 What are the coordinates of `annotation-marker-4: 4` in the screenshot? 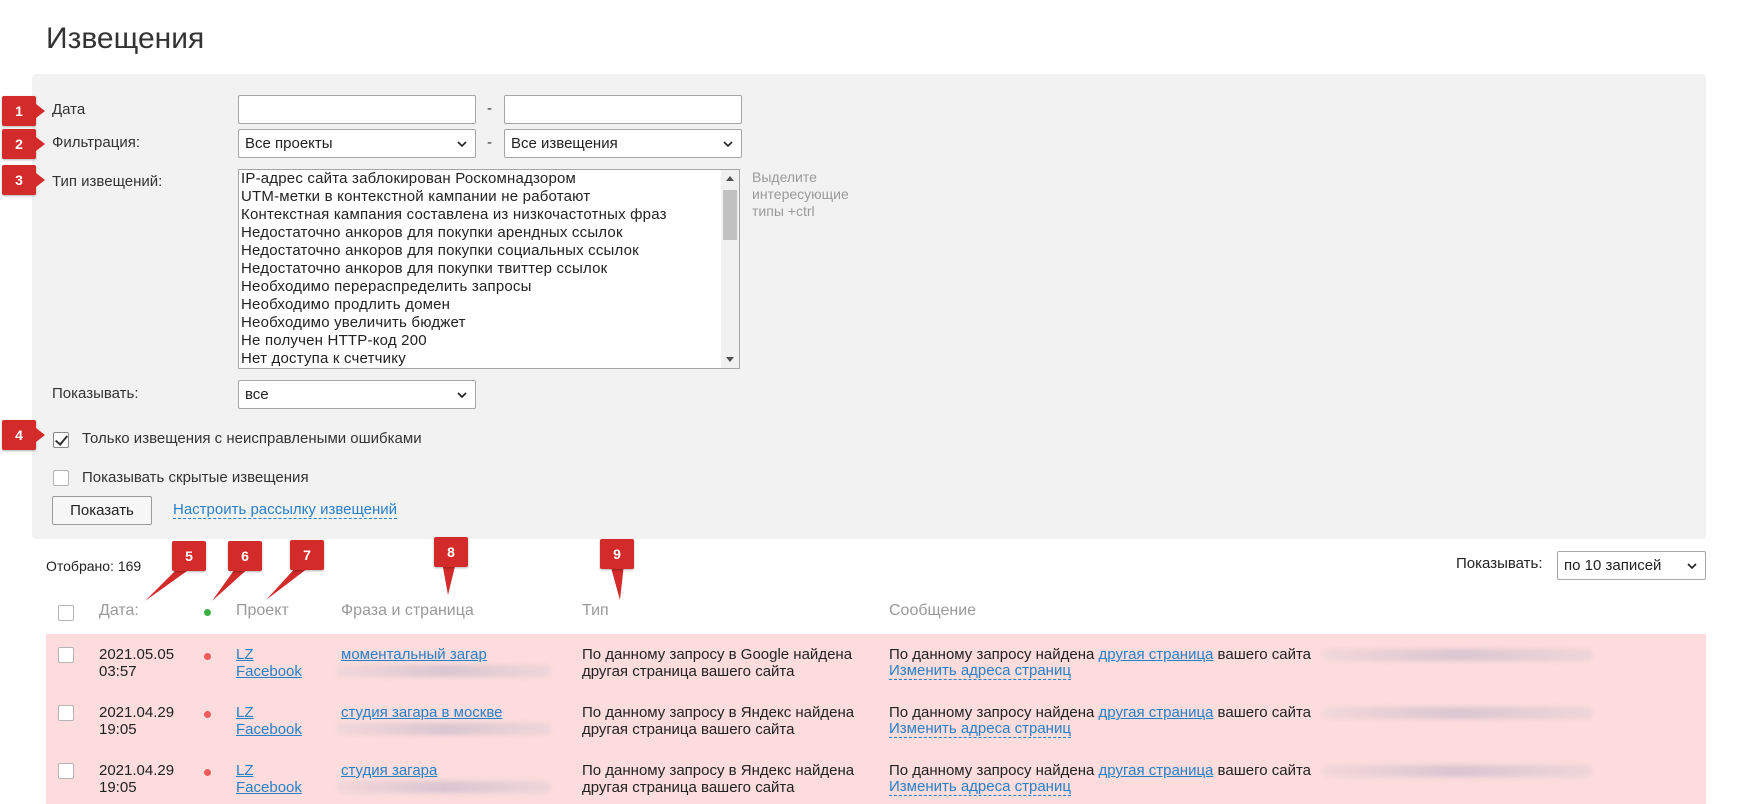 It's located at (23, 435).